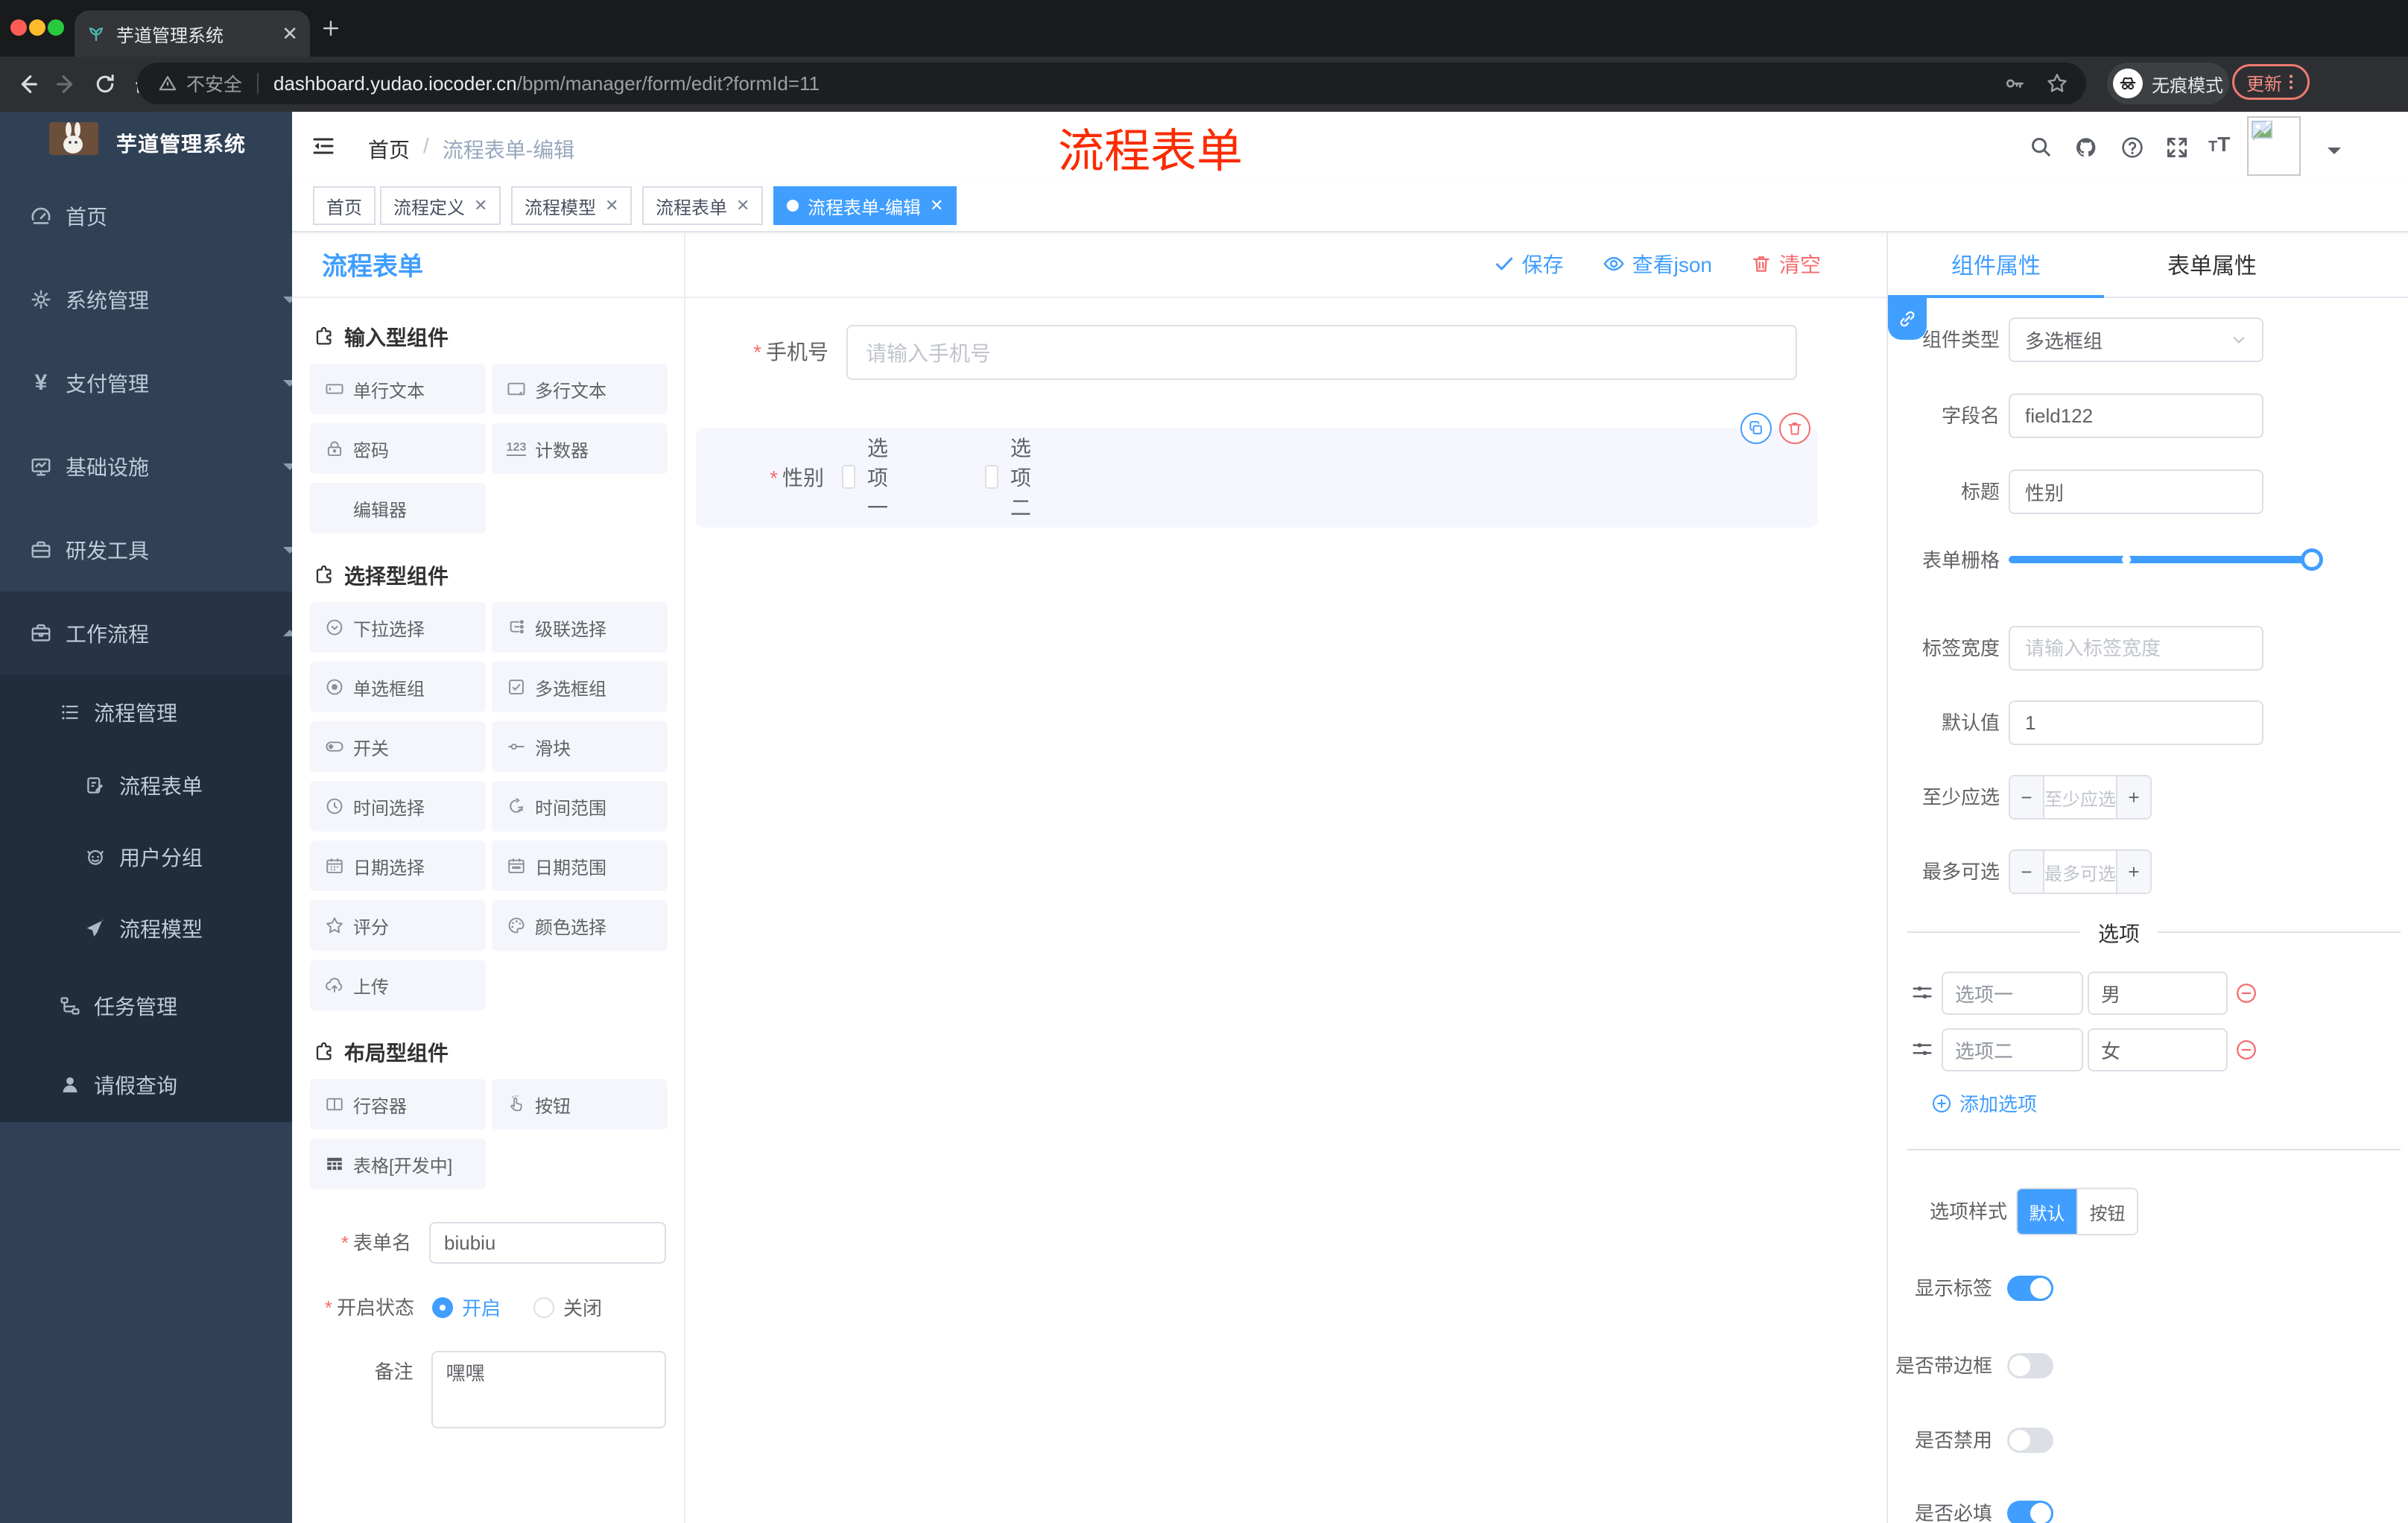 This screenshot has height=1523, width=2408. What do you see at coordinates (146, 143) in the screenshot?
I see `sidebar-logo: 芋道管理系统` at bounding box center [146, 143].